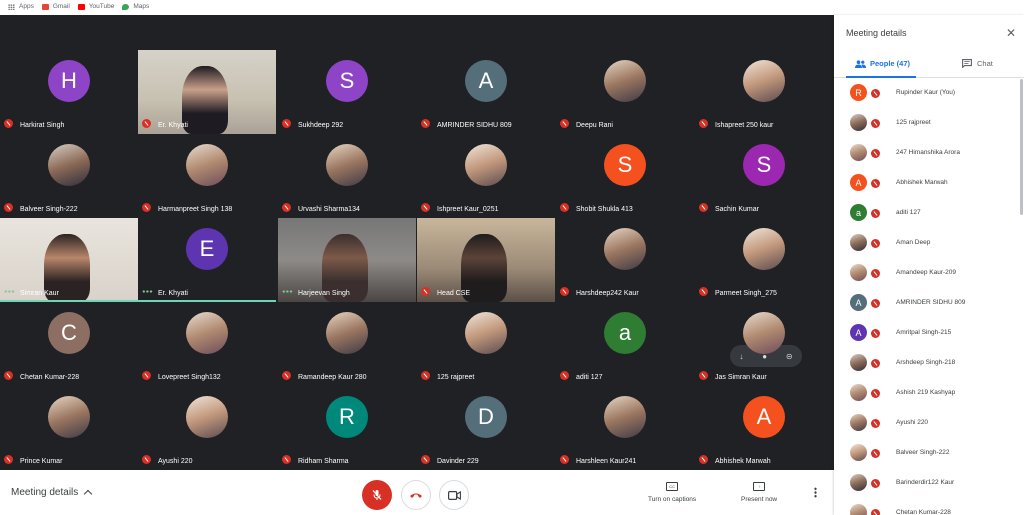 The image size is (1024, 515). I want to click on participant-name: Harshdeep242 Kaur, so click(607, 293).